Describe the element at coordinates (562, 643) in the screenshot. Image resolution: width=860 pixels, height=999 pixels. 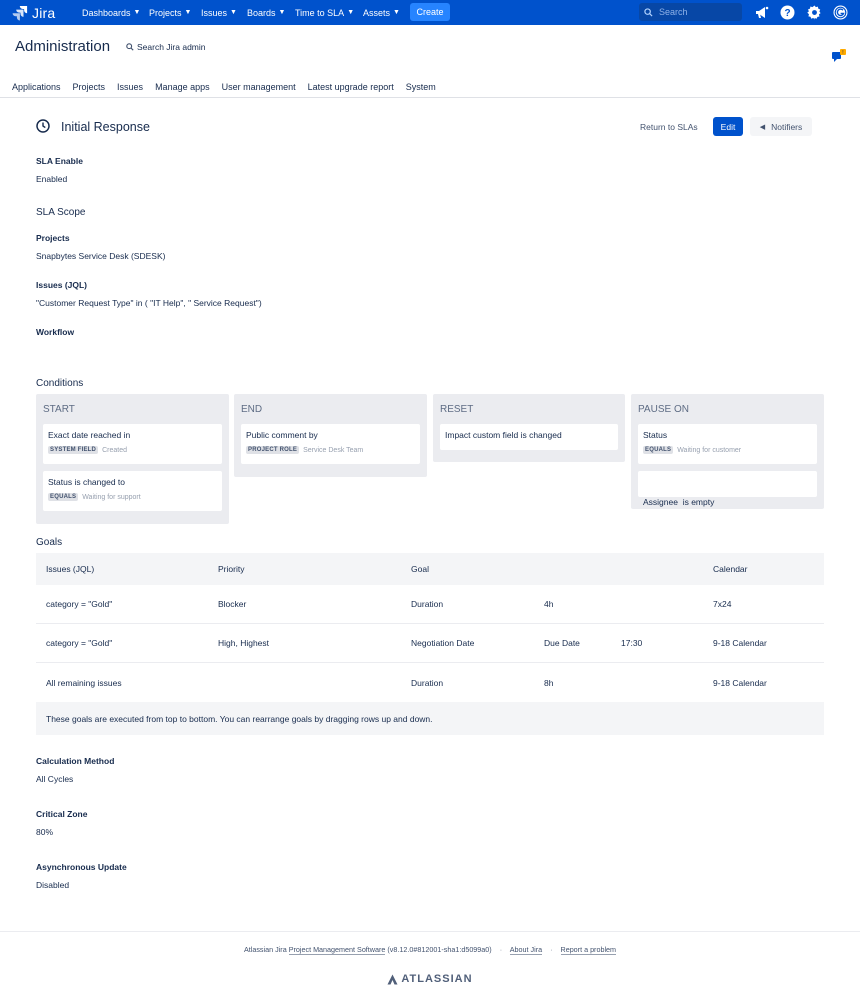
I see `goal-value: Due Date` at that location.